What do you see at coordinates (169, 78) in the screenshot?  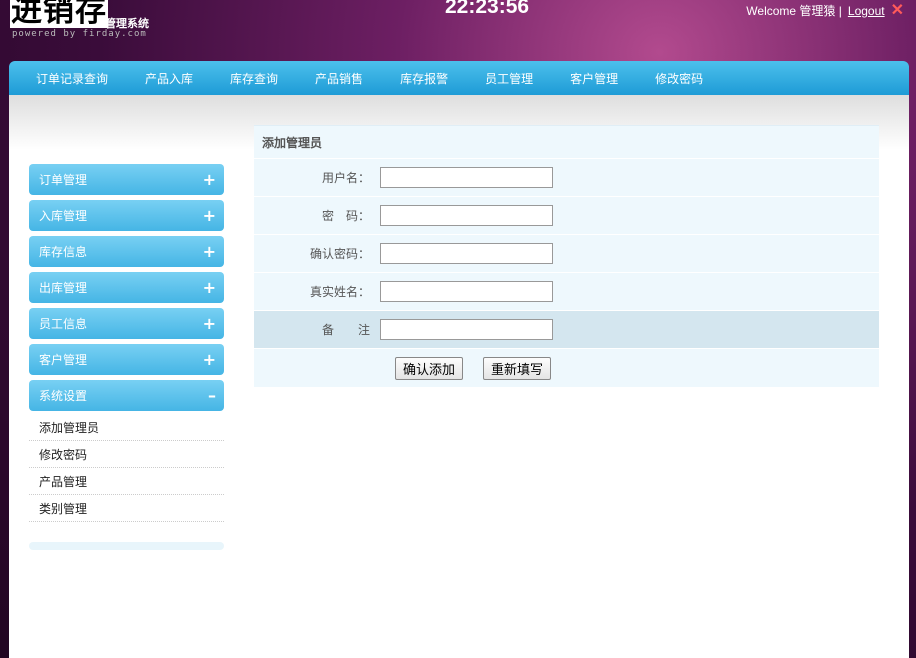 I see `nav-item-product-stock-in: 产品入库` at bounding box center [169, 78].